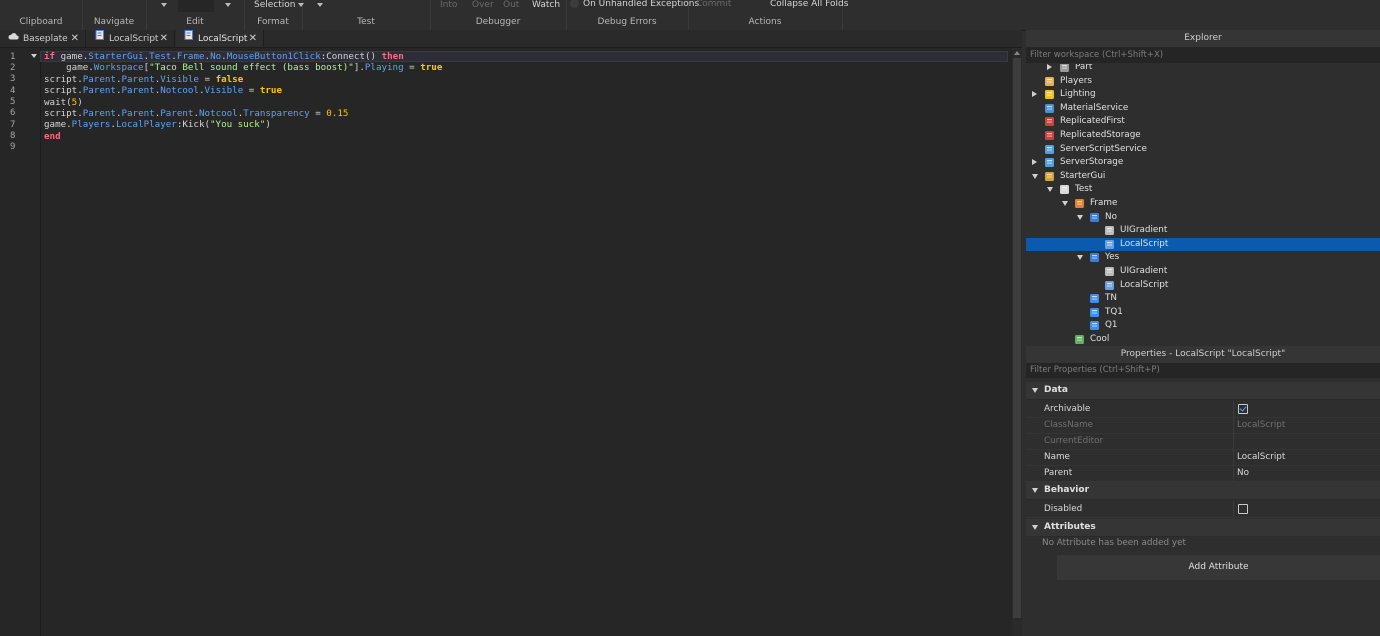  Describe the element at coordinates (483, 5) in the screenshot. I see `step-over-button: Over` at that location.